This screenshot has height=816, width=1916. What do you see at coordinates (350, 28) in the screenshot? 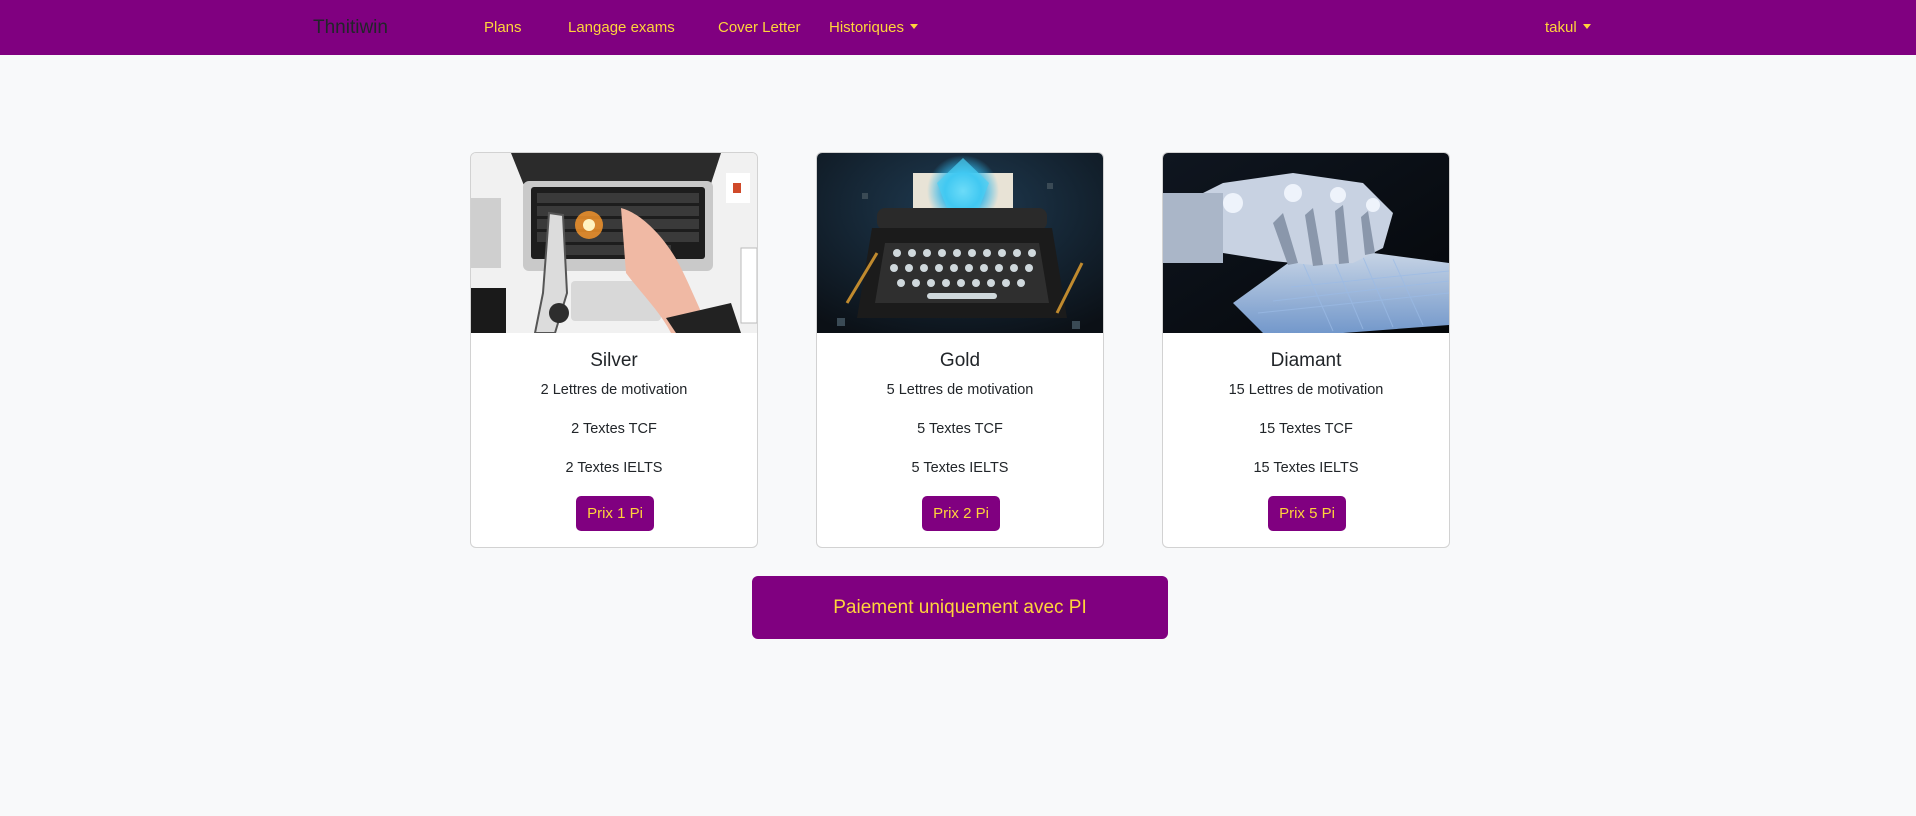
I see `brand-logo: Thnitiwin` at bounding box center [350, 28].